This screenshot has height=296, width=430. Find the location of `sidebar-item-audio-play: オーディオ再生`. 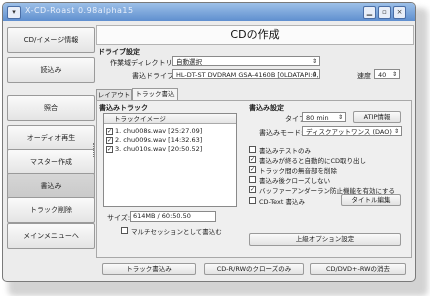

sidebar-item-audio-play: オーディオ再生 is located at coordinates (51, 138).